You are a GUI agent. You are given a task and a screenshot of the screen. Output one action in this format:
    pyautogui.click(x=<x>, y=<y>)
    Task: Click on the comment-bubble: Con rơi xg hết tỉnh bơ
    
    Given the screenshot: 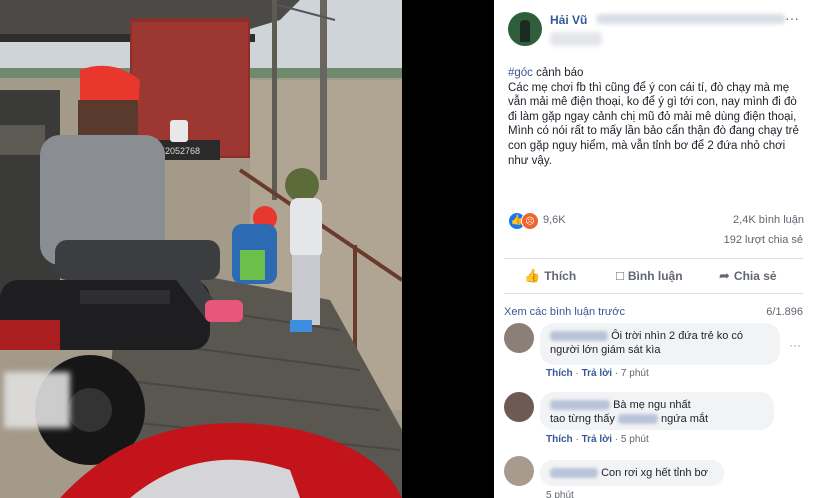 What is the action you would take?
    pyautogui.click(x=632, y=473)
    